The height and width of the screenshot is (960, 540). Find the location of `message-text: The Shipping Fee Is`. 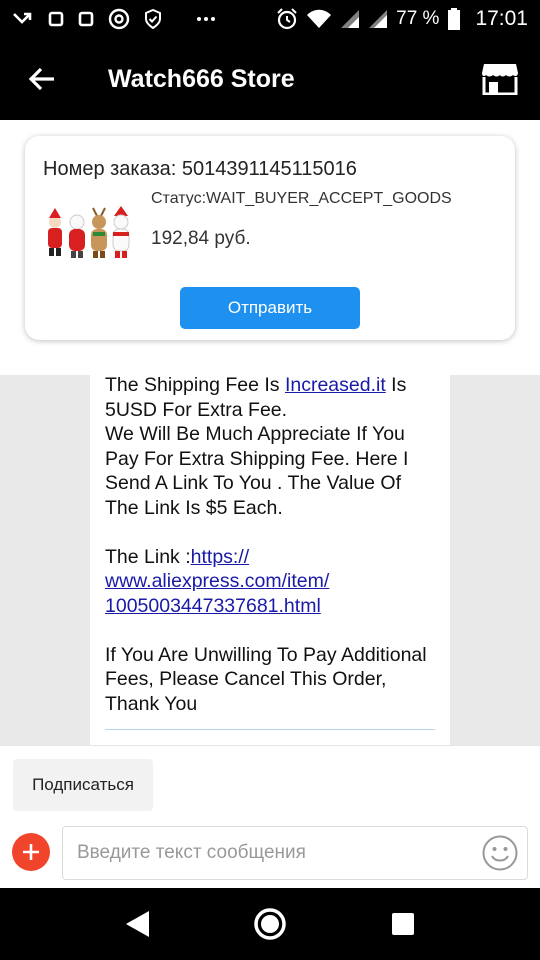

message-text: The Shipping Fee Is is located at coordinates (195, 385).